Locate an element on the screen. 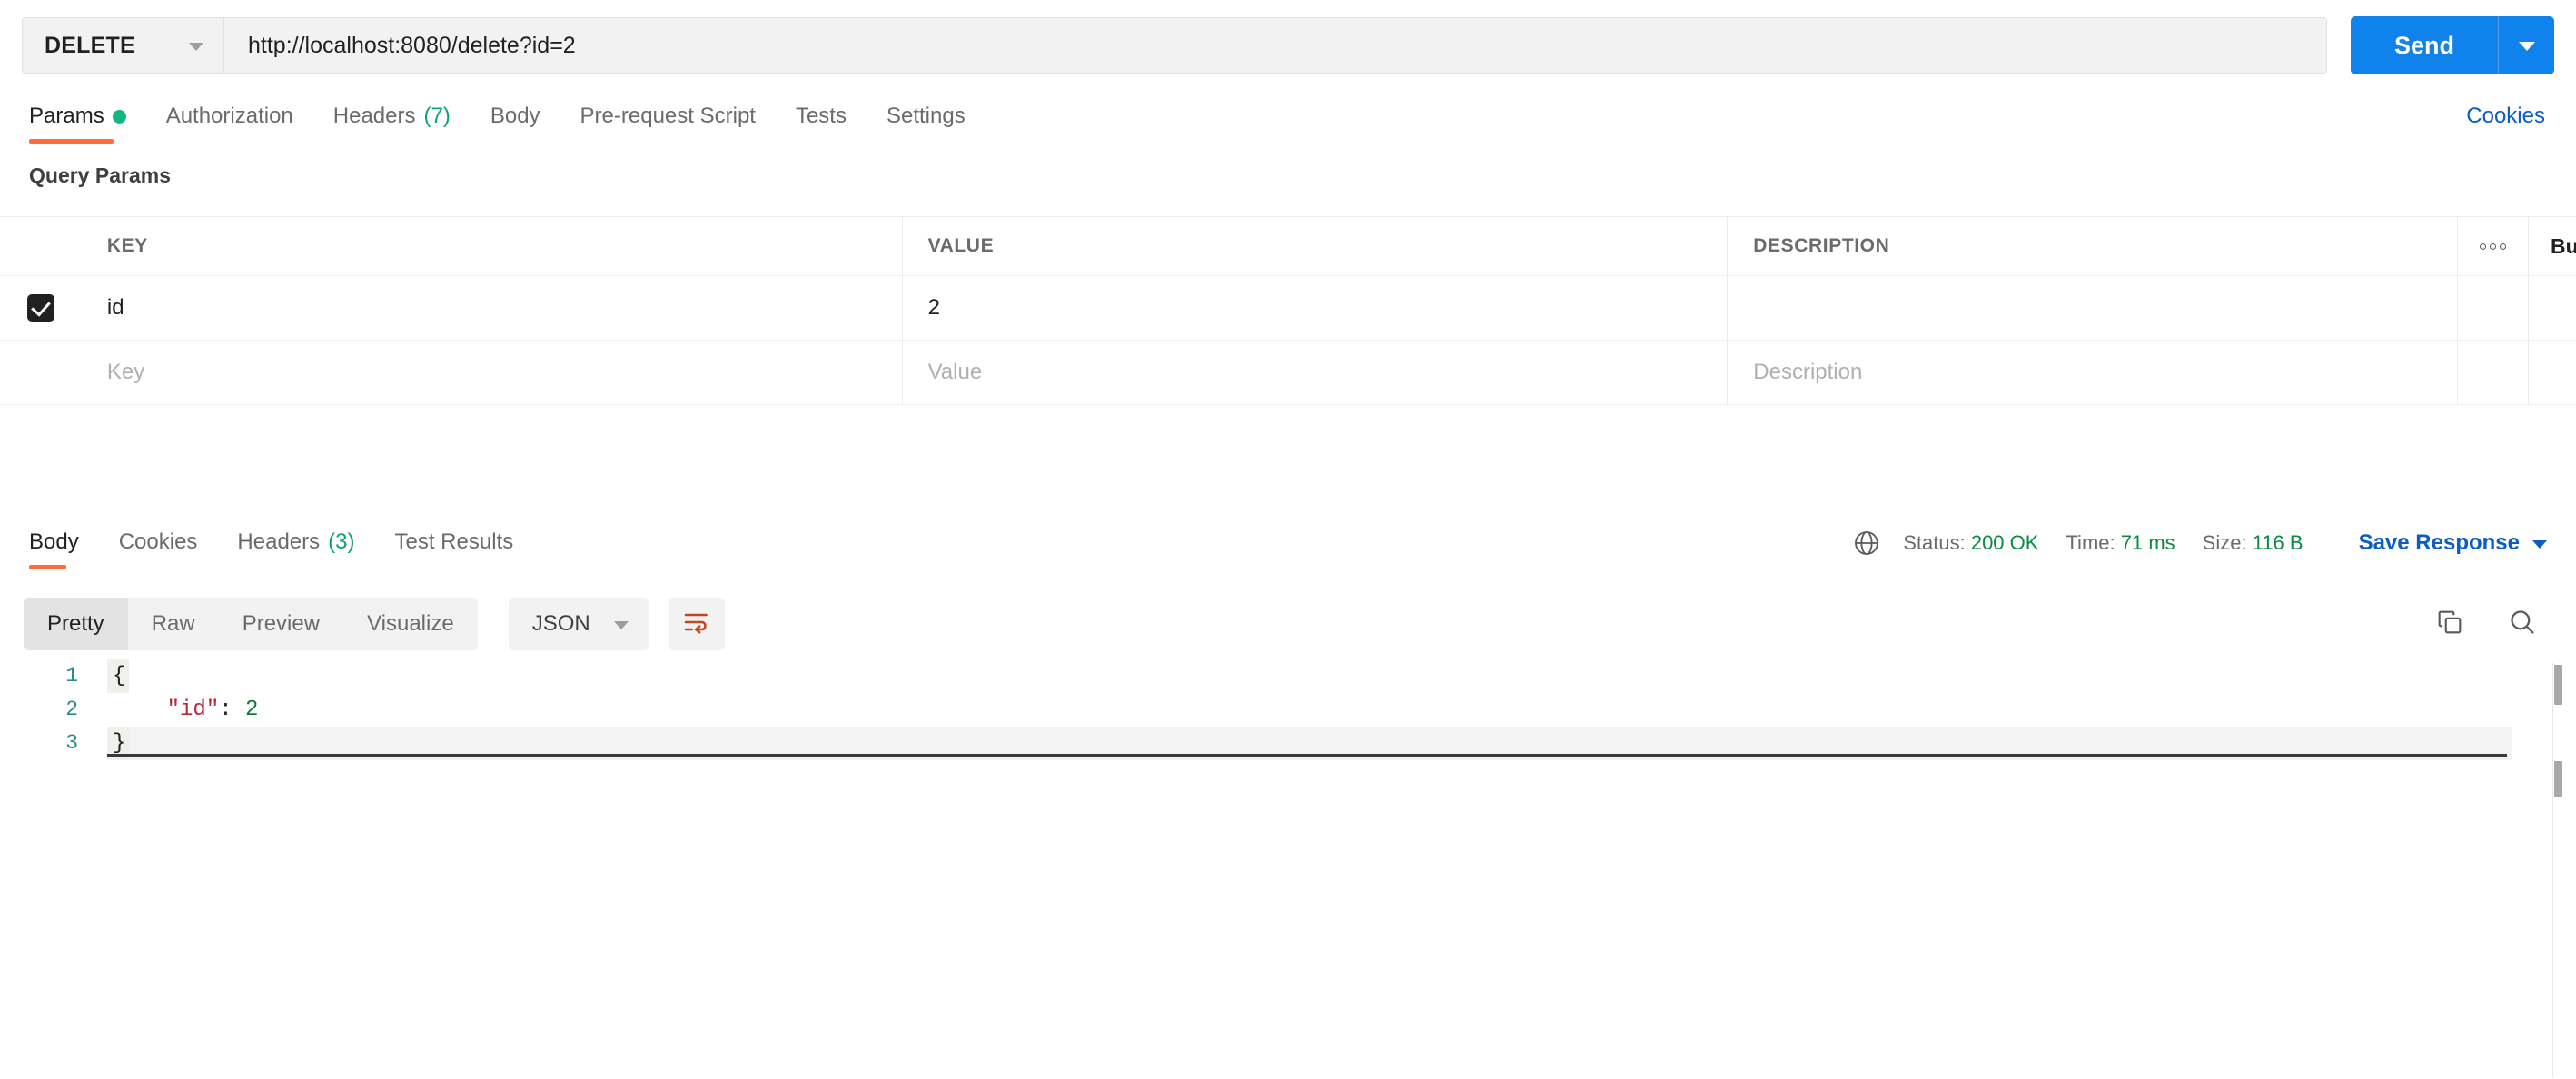 The image size is (2576, 1079). line-number-gutter: 1 2 3 is located at coordinates (53, 869).